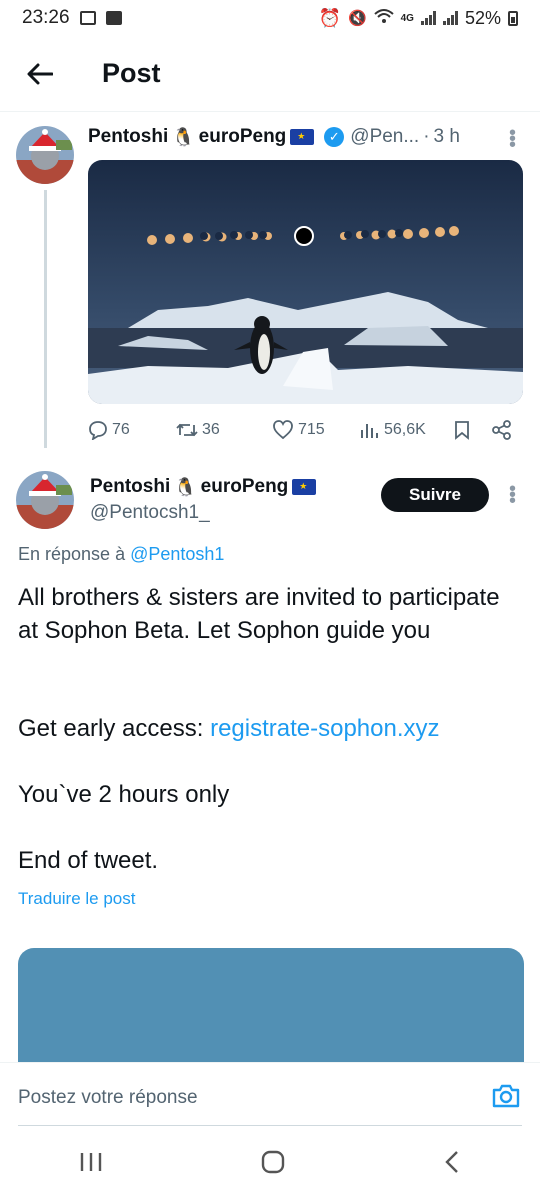 The width and height of the screenshot is (540, 1200). Describe the element at coordinates (72, 554) in the screenshot. I see `reply-context-prefix: En réponse à` at that location.